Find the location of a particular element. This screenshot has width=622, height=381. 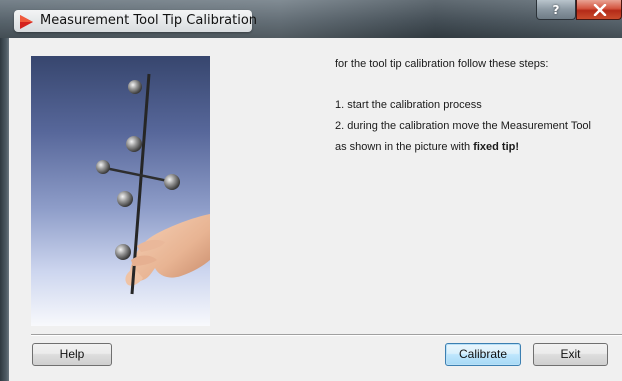

close-icon is located at coordinates (600, 10).